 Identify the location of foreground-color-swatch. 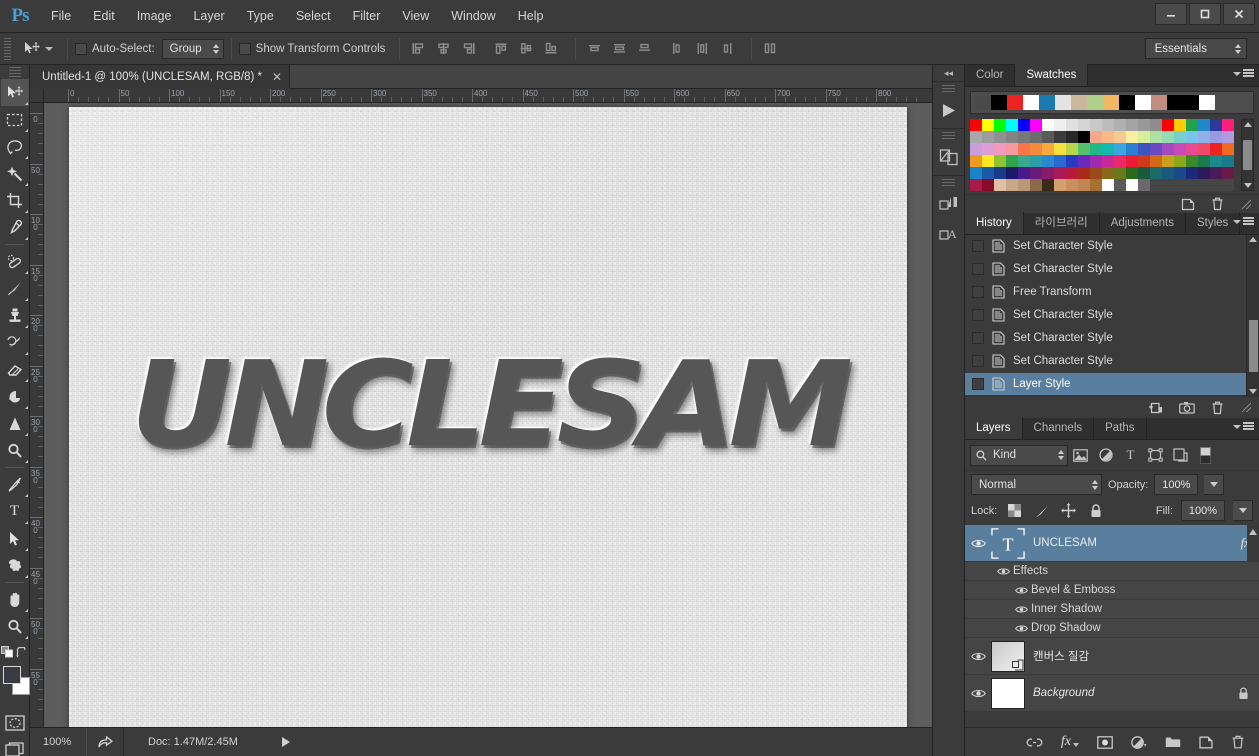
(11, 675).